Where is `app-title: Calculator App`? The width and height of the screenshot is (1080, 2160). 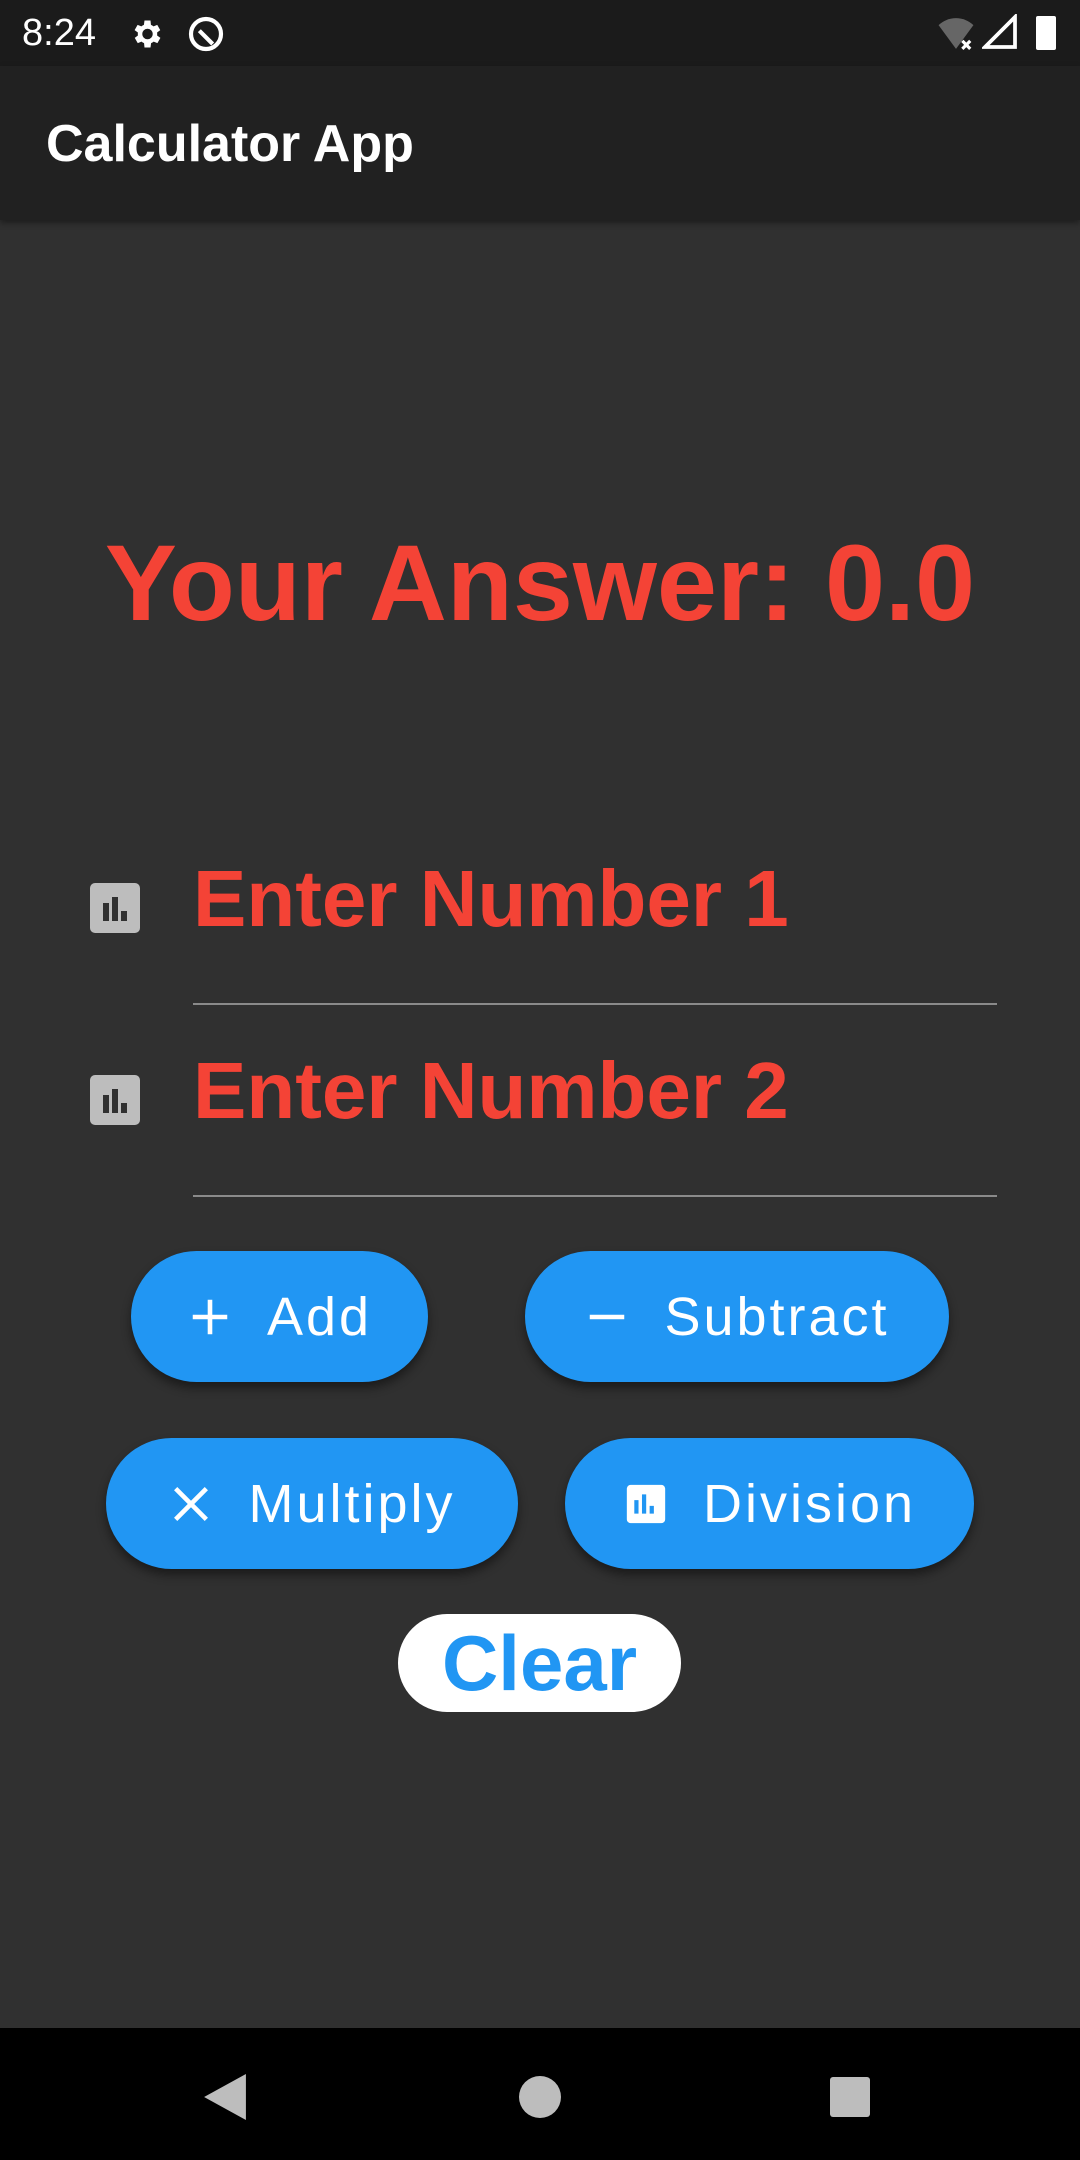 app-title: Calculator App is located at coordinates (230, 144).